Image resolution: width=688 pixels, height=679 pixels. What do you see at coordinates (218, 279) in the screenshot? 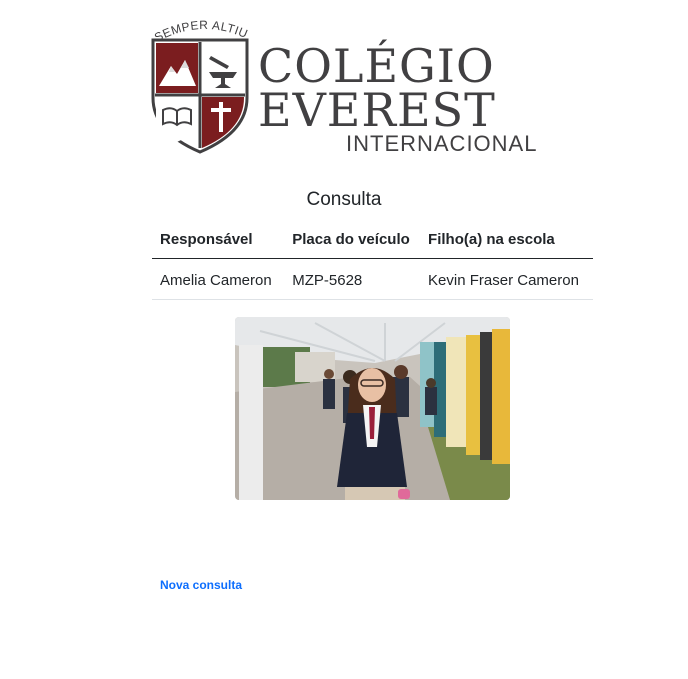
I see `cell-responsavel: Amelia Cameron` at bounding box center [218, 279].